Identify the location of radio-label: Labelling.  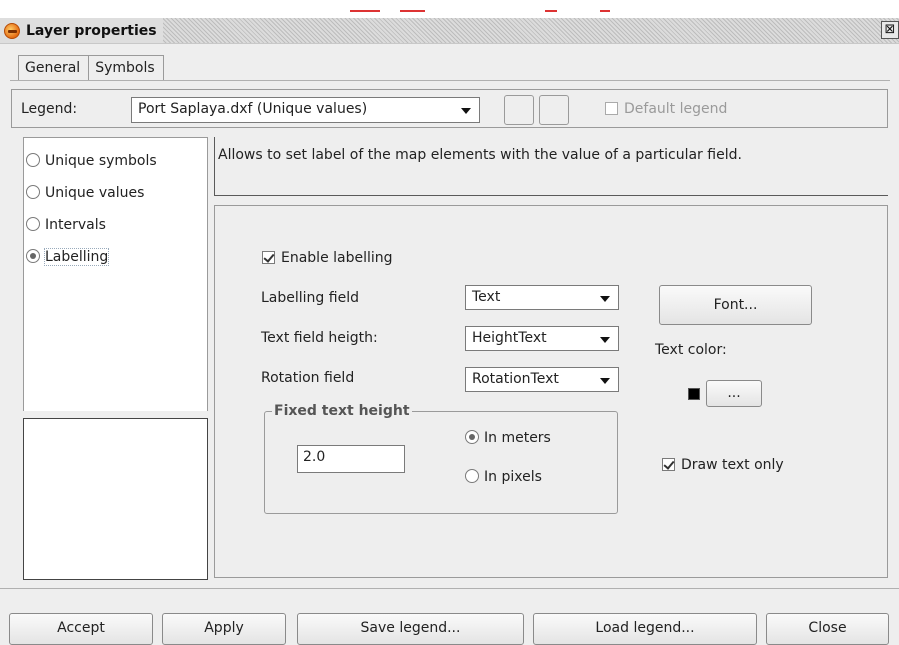
(76, 257).